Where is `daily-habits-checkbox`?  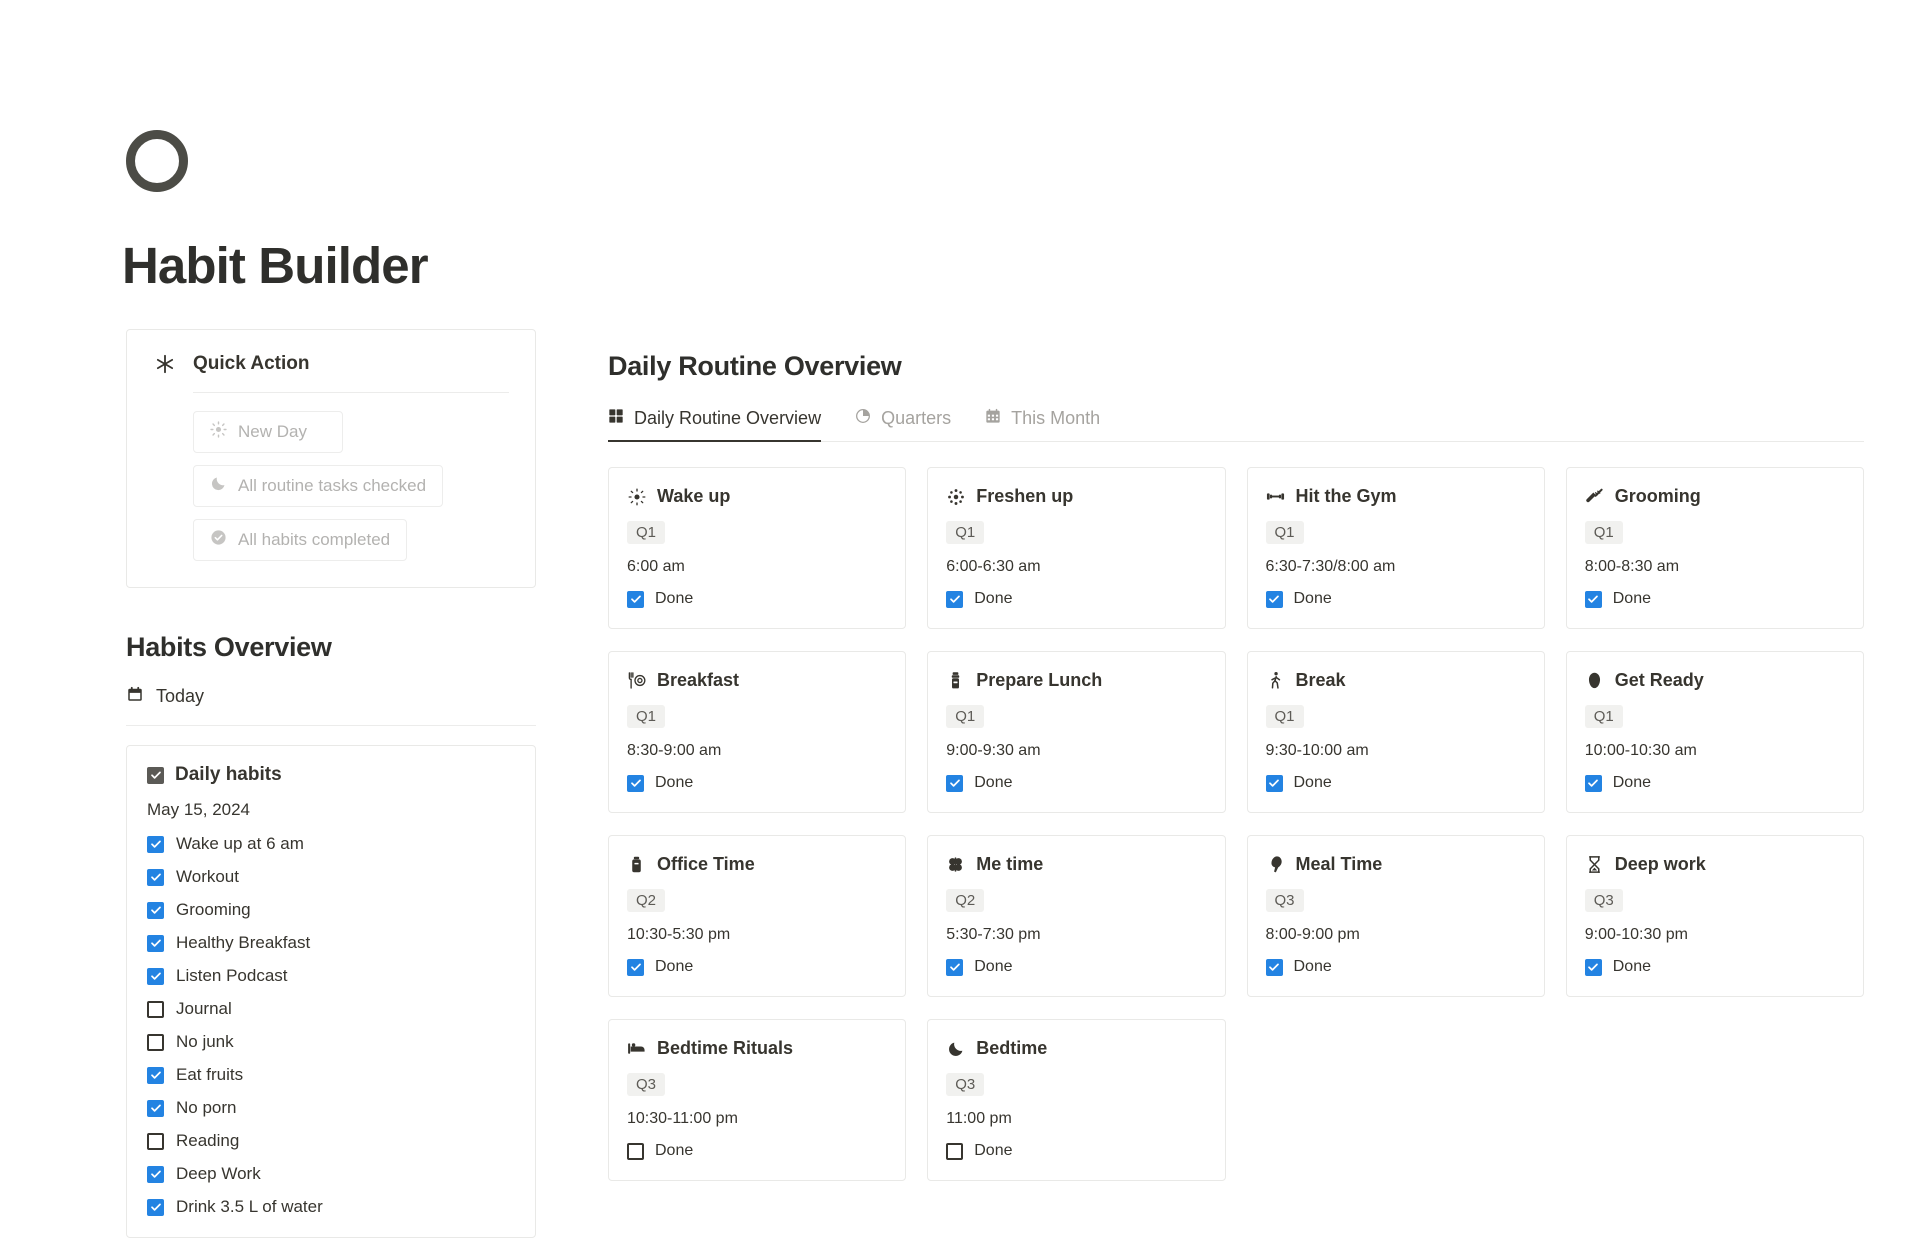
daily-habits-checkbox is located at coordinates (155, 775).